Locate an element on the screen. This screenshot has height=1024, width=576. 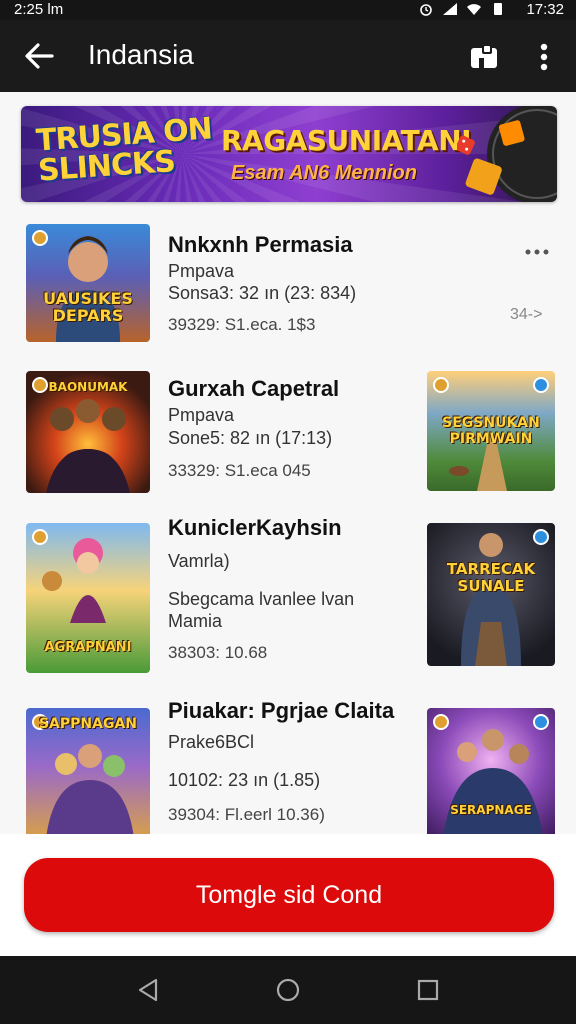
more-vert-icon is located at coordinates (544, 57).